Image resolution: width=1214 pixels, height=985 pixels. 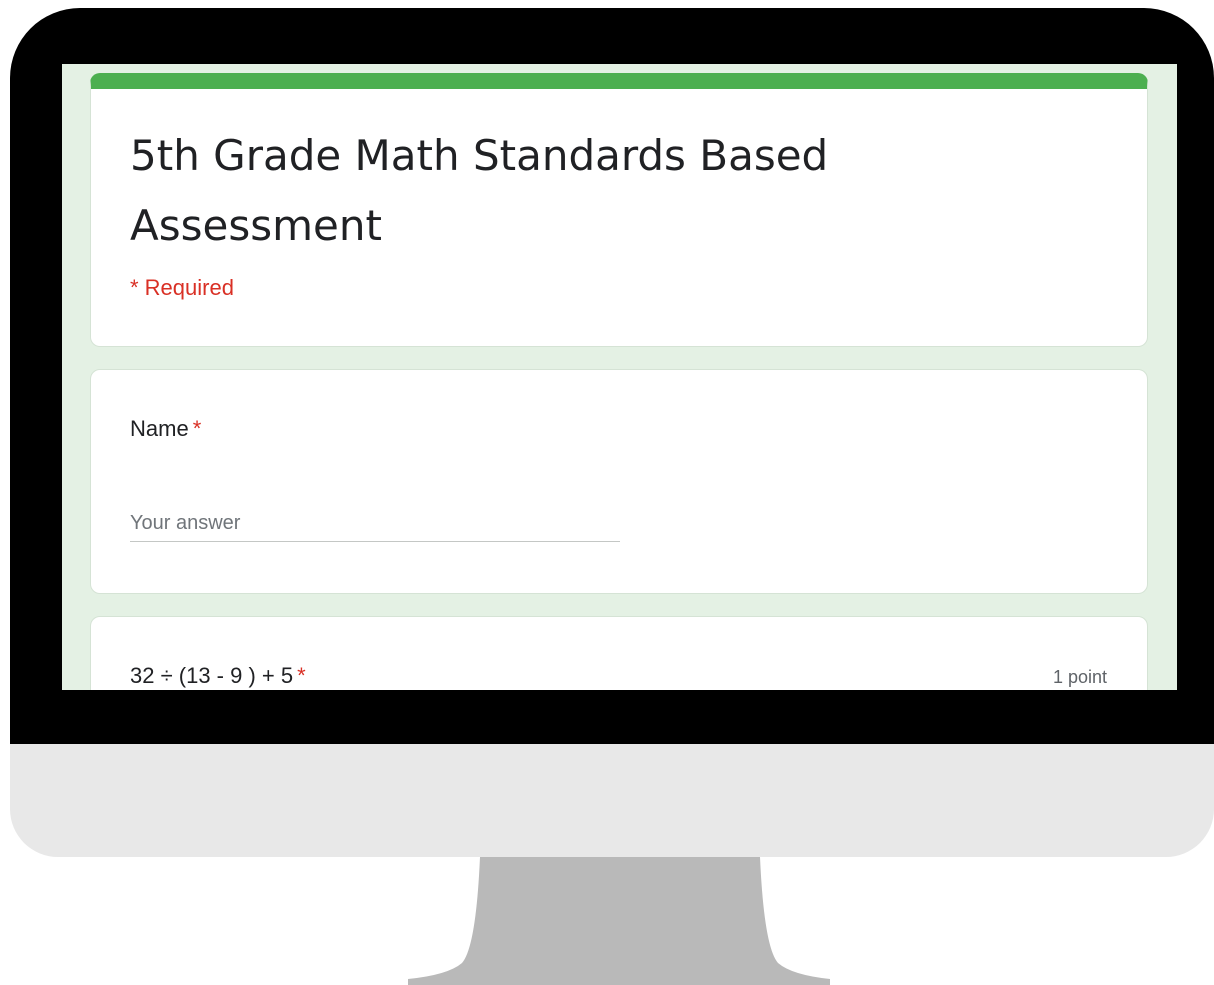 I want to click on question-label-name: Name *, so click(x=165, y=429).